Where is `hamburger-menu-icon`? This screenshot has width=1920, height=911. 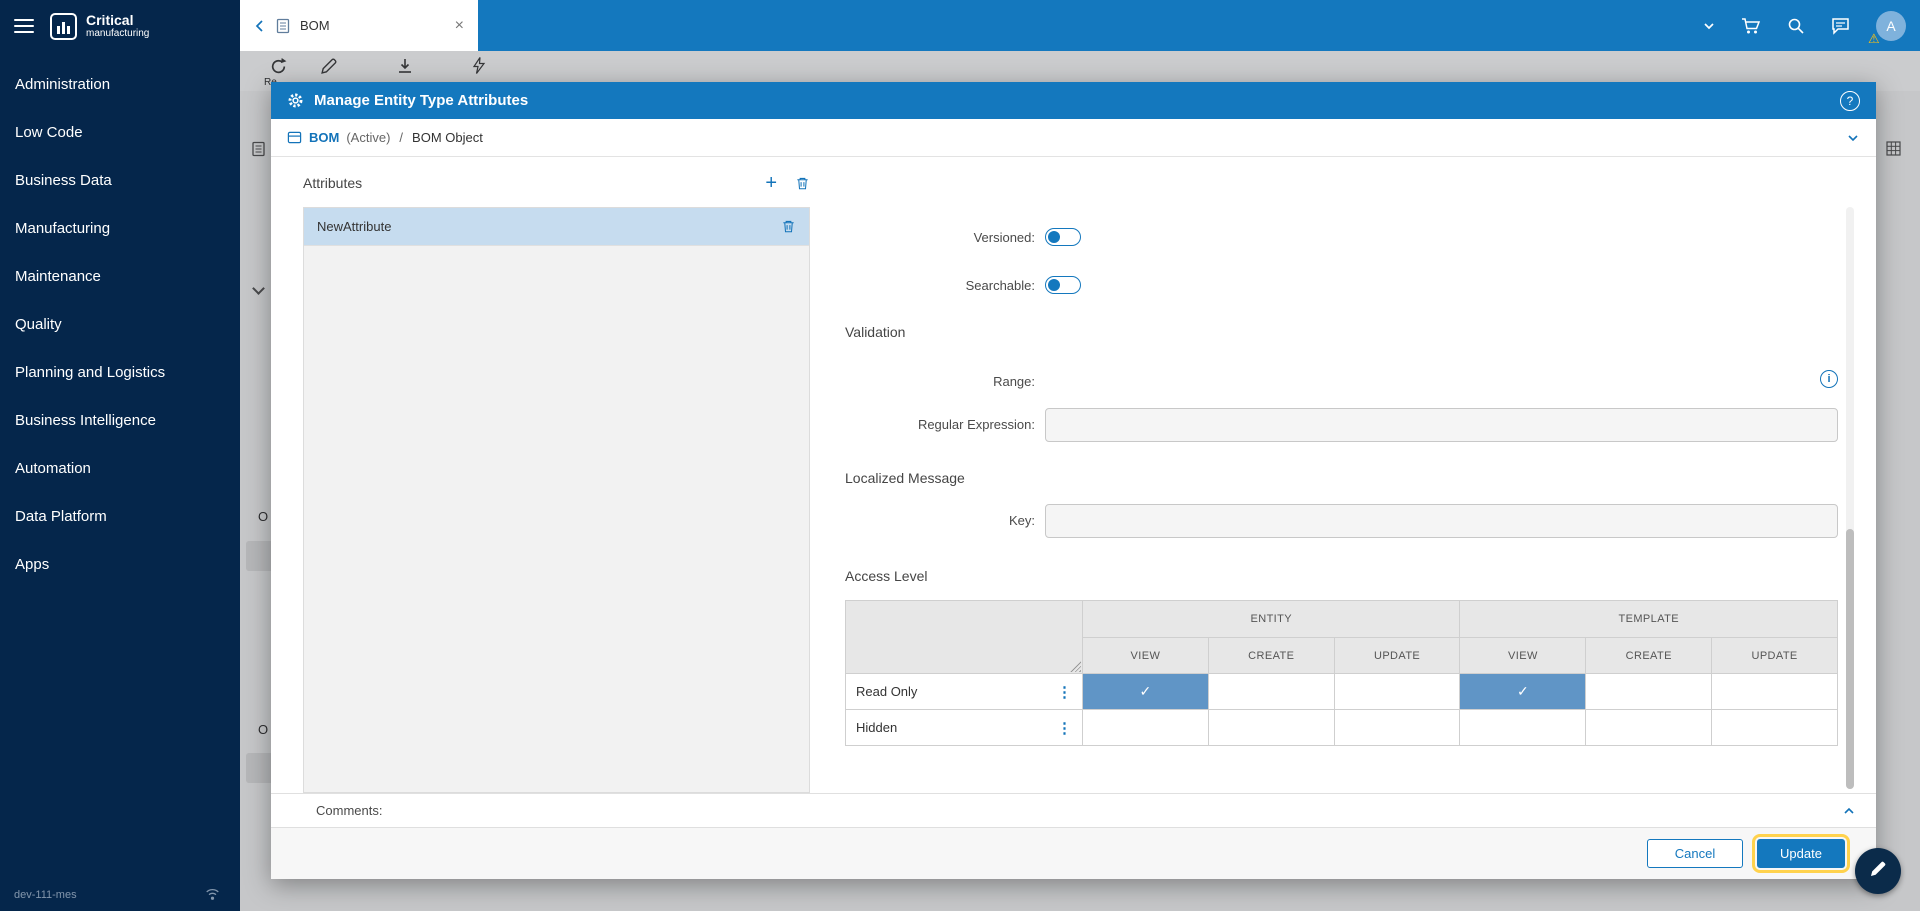 hamburger-menu-icon is located at coordinates (24, 26).